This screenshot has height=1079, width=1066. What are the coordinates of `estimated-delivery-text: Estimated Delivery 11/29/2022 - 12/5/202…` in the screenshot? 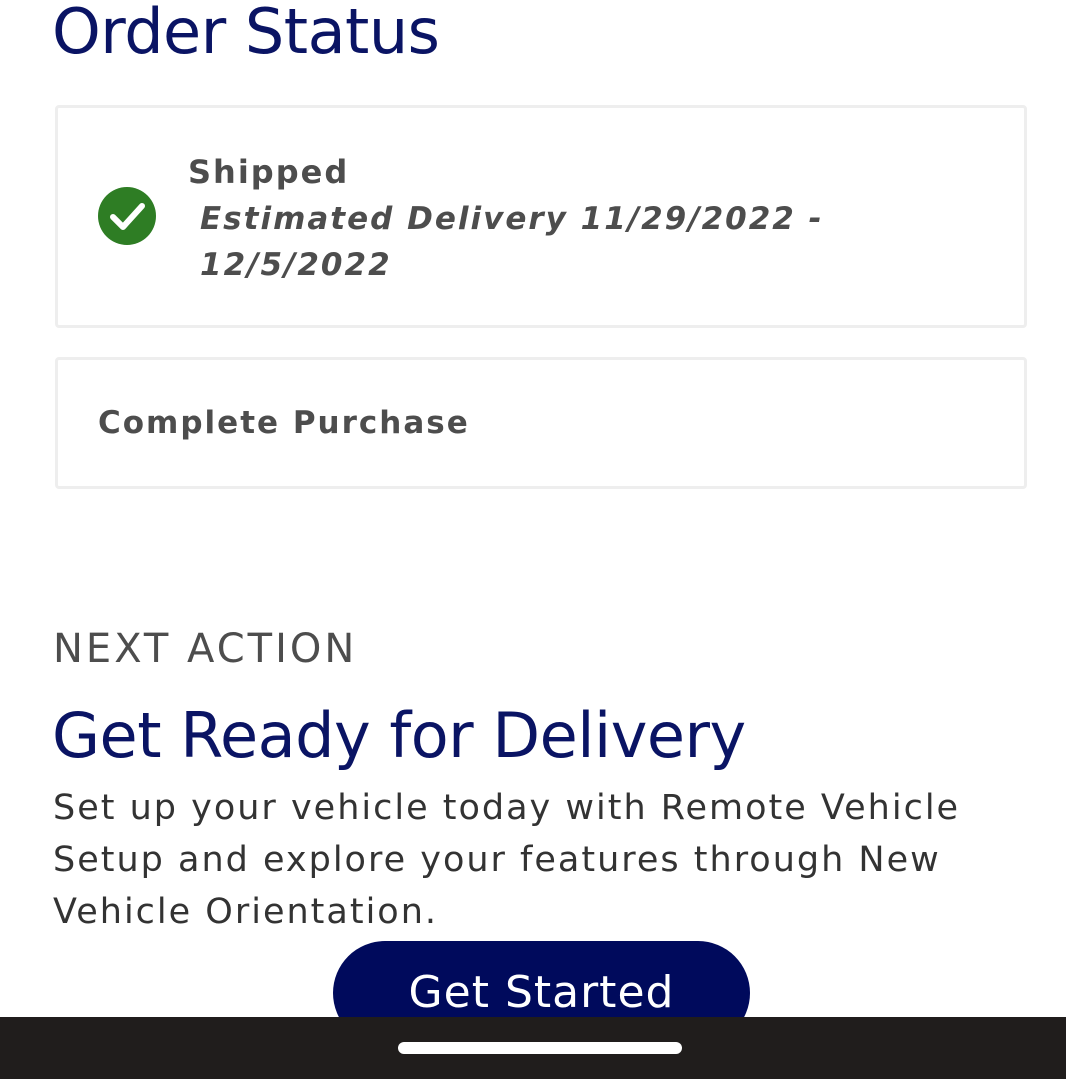 It's located at (512, 242).